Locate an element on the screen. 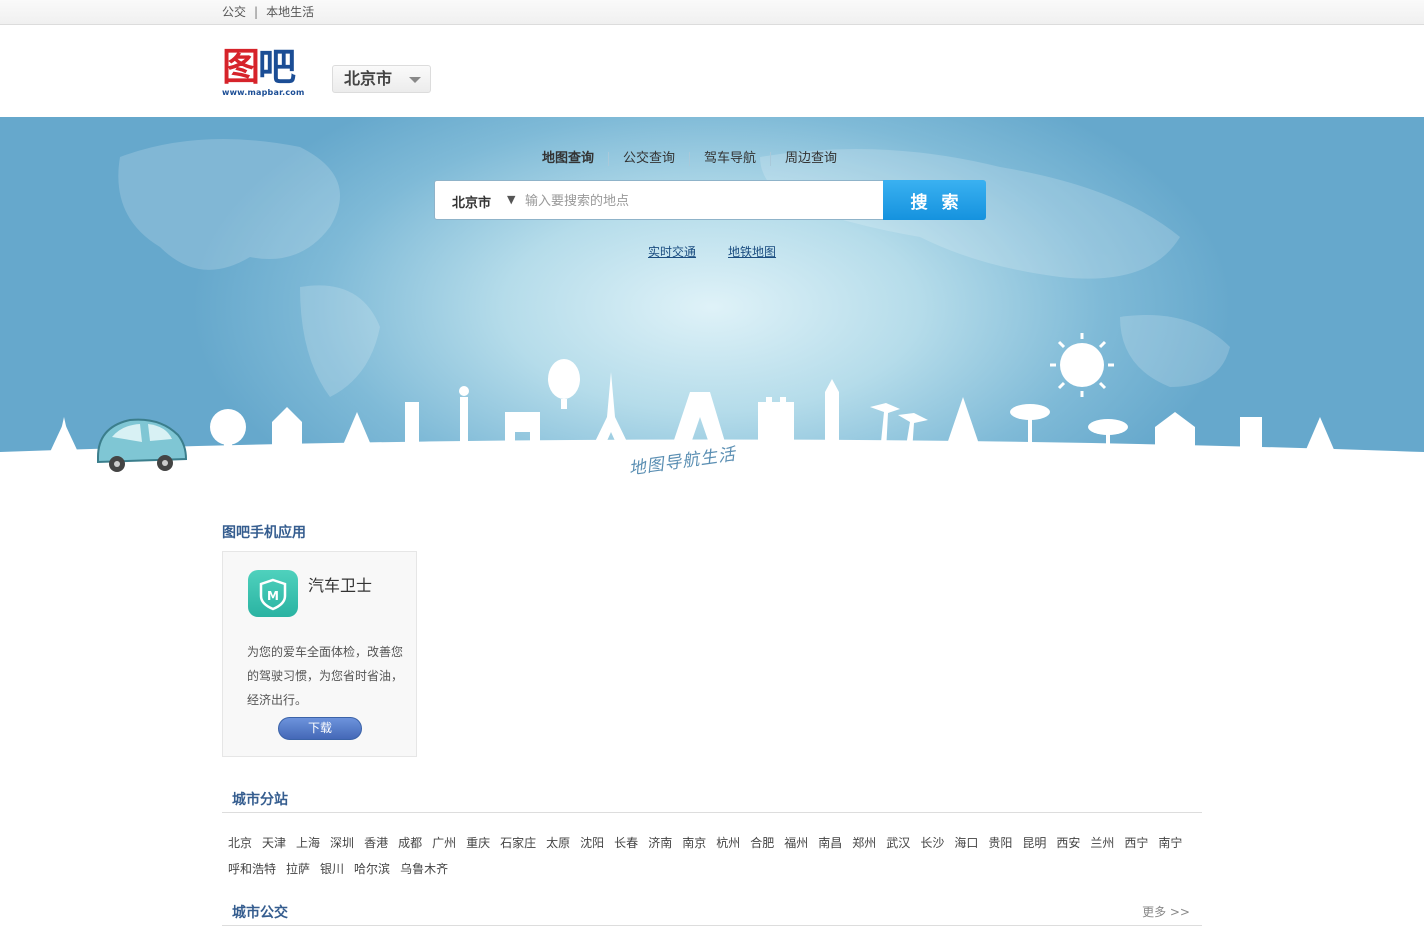  city-link: 沈阳 is located at coordinates (592, 843).